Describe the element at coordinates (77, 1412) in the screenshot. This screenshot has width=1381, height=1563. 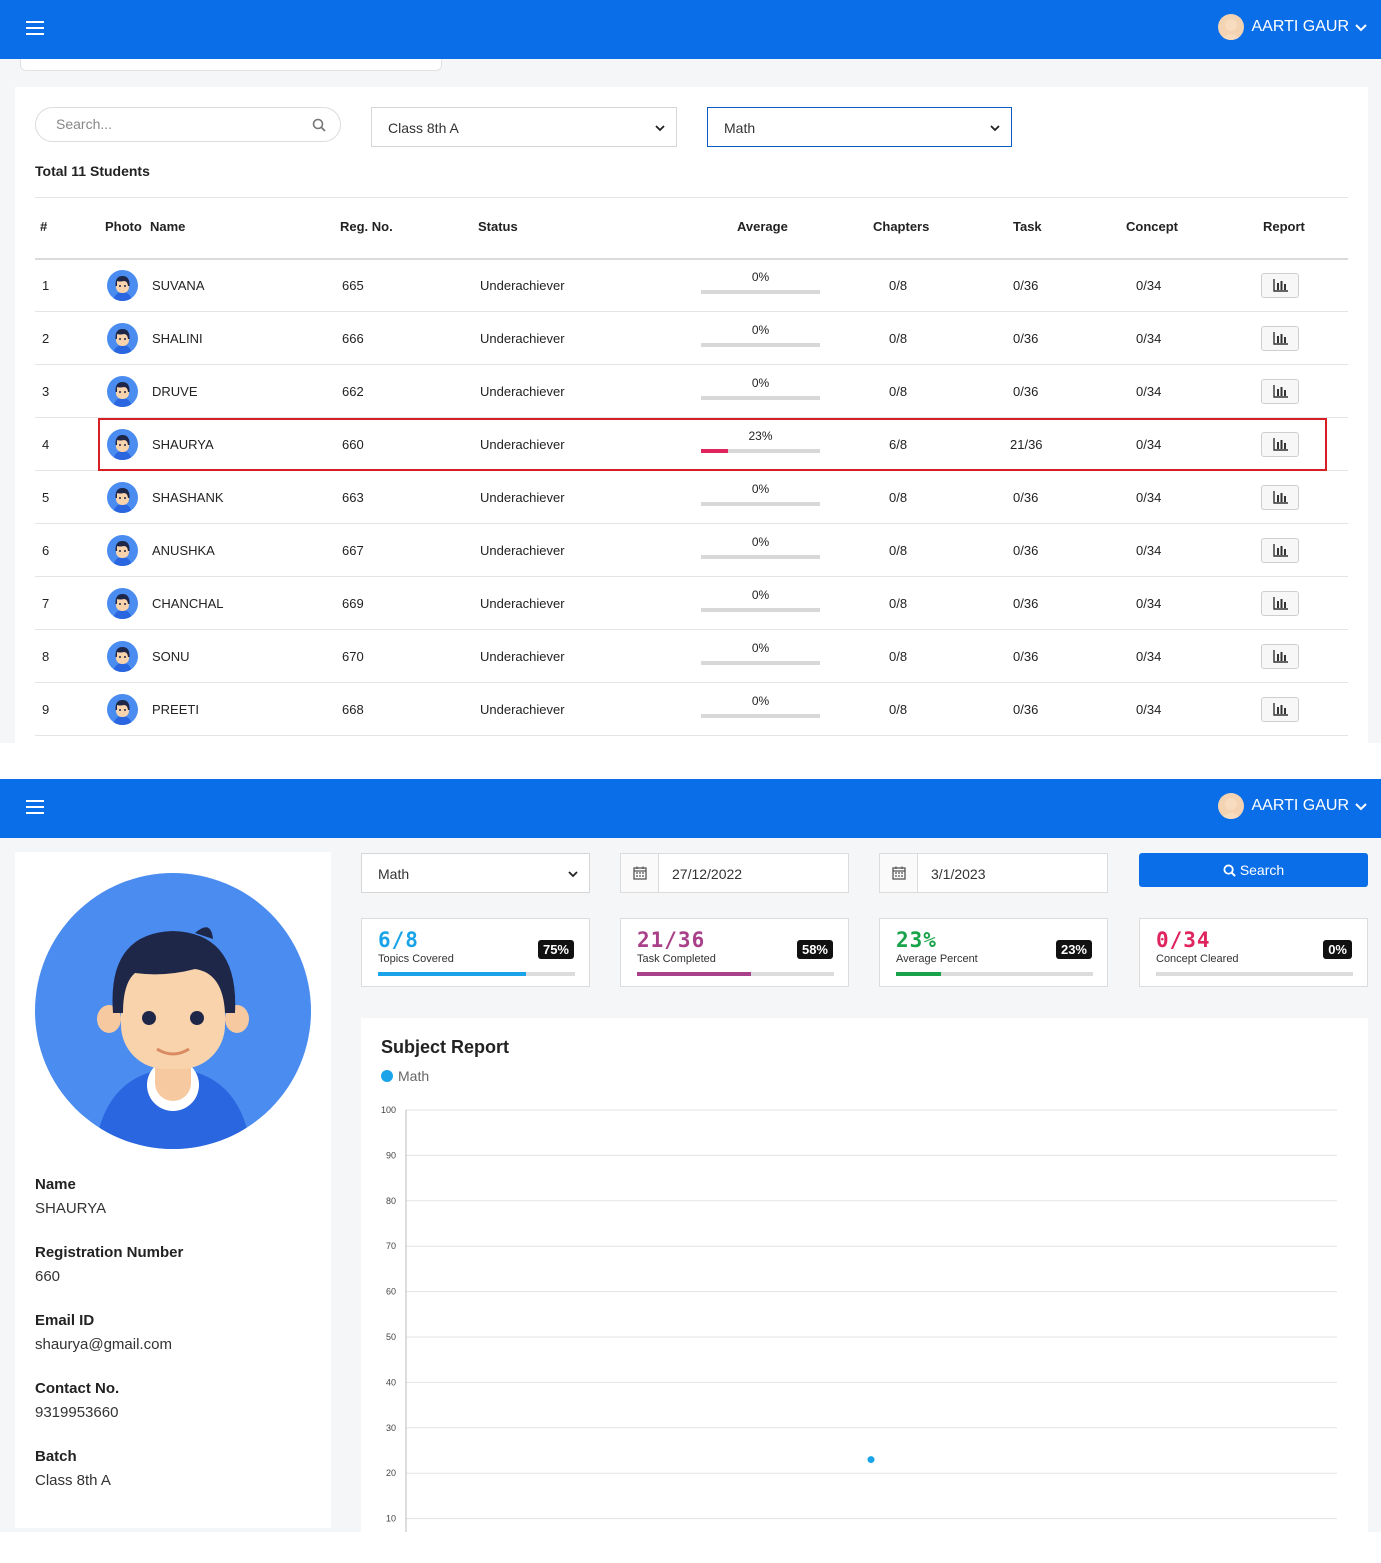
I see `contact-value: 9319953660` at that location.